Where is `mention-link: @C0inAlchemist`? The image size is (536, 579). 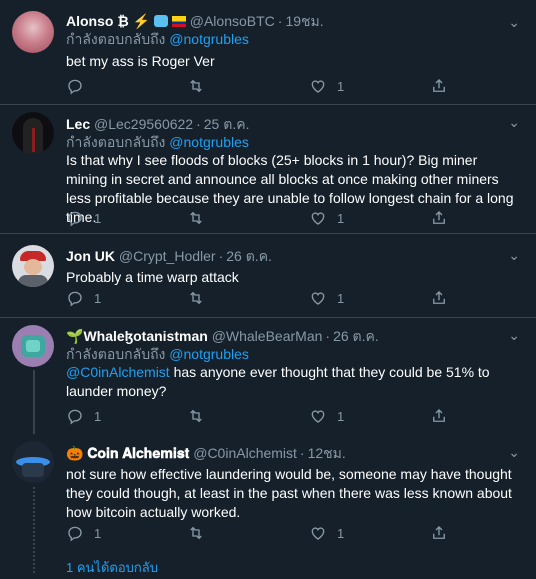 mention-link: @C0inAlchemist is located at coordinates (118, 372).